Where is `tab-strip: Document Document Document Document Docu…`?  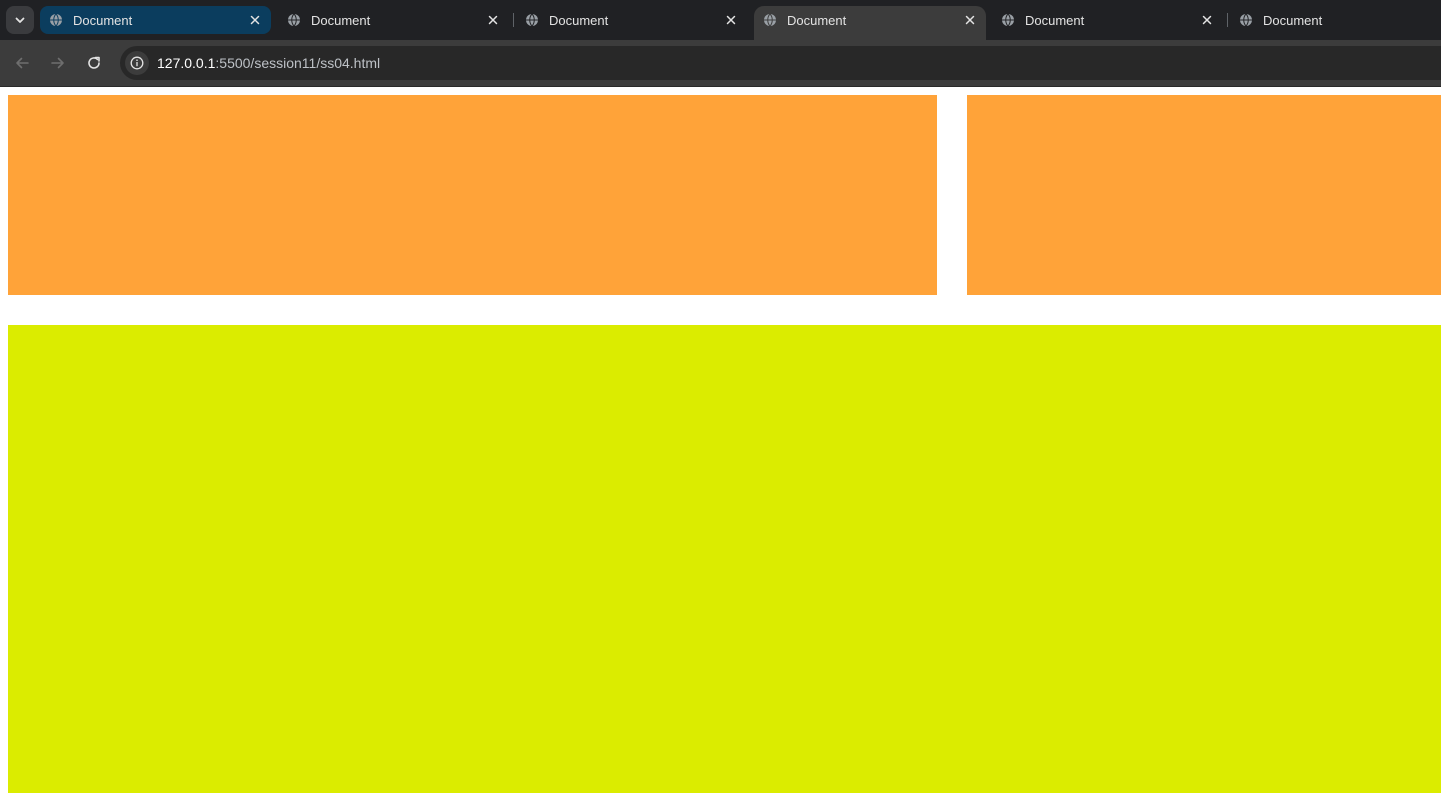 tab-strip: Document Document Document Document Docu… is located at coordinates (720, 20).